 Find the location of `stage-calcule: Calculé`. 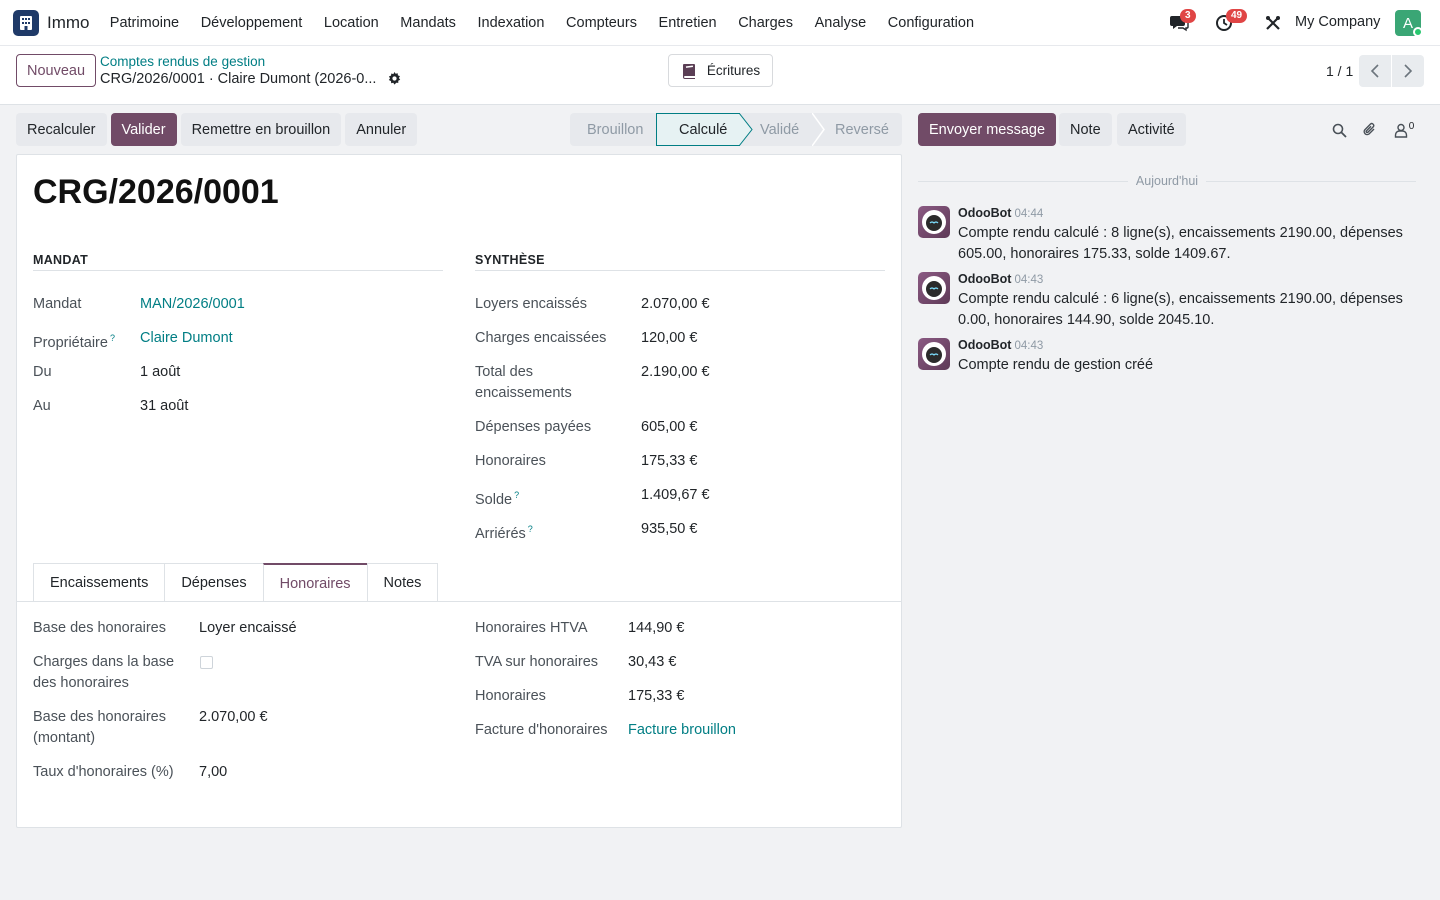

stage-calcule: Calculé is located at coordinates (704, 129).